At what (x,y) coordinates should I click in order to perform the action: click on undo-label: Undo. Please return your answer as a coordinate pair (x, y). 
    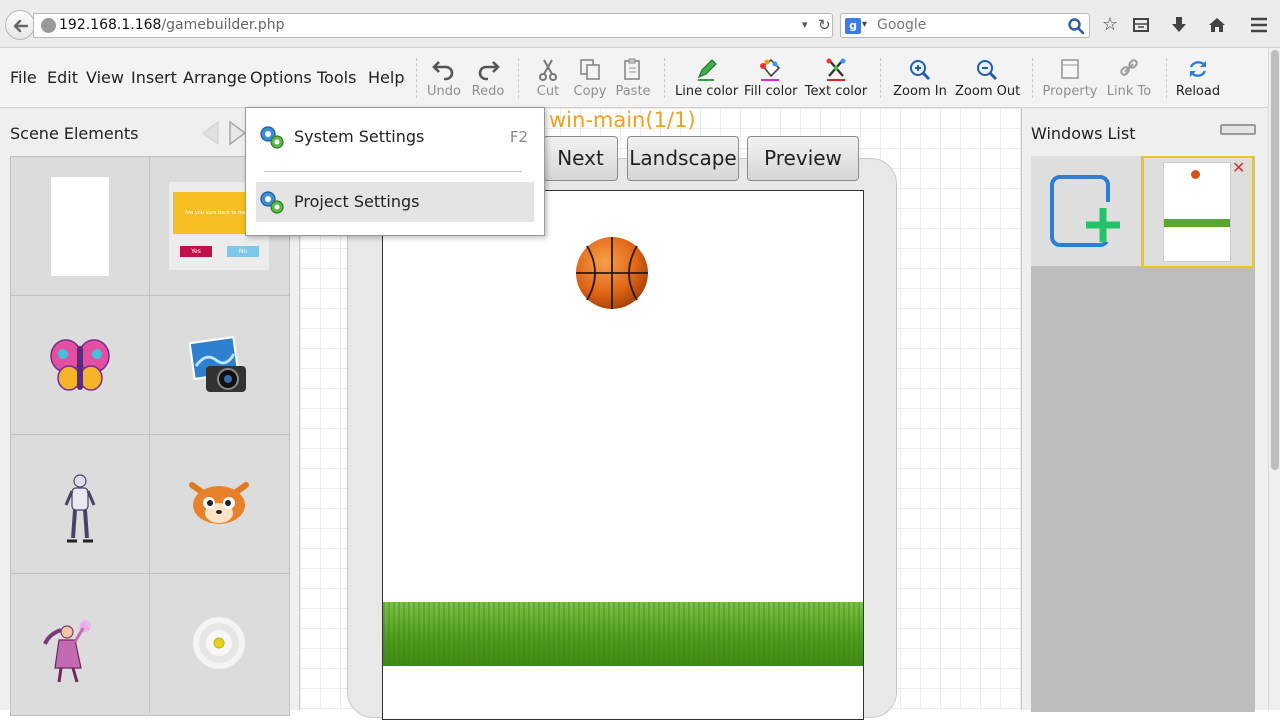
    Looking at the image, I should click on (444, 91).